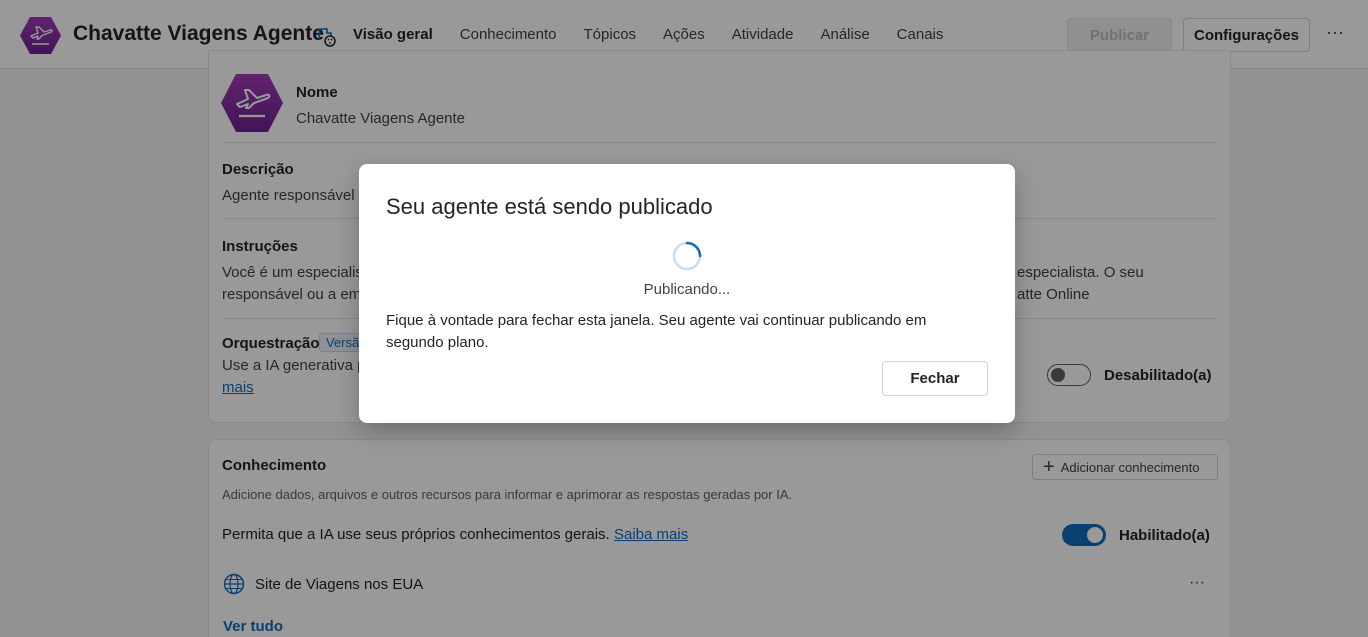 This screenshot has height=637, width=1368. What do you see at coordinates (935, 378) in the screenshot?
I see `close-button: Fechar` at bounding box center [935, 378].